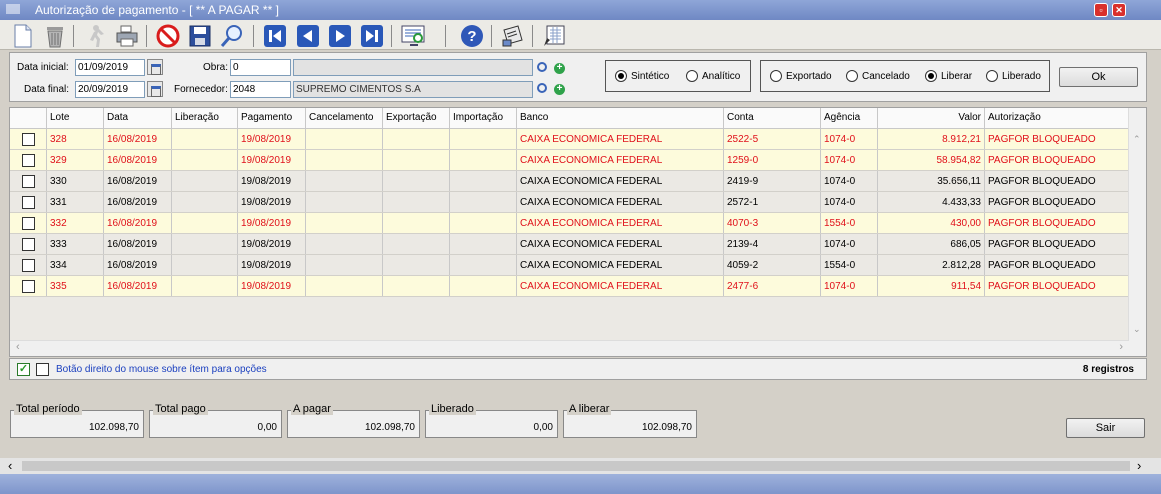 The height and width of the screenshot is (494, 1161). Describe the element at coordinates (344, 118) in the screenshot. I see `column-header: Cancelamento` at that location.